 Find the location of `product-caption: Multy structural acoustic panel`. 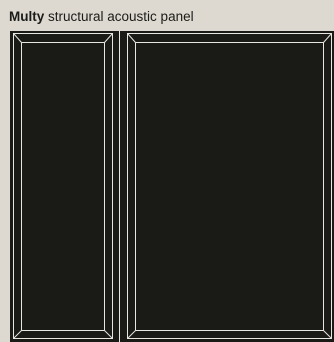

product-caption: Multy structural acoustic panel is located at coordinates (101, 17).